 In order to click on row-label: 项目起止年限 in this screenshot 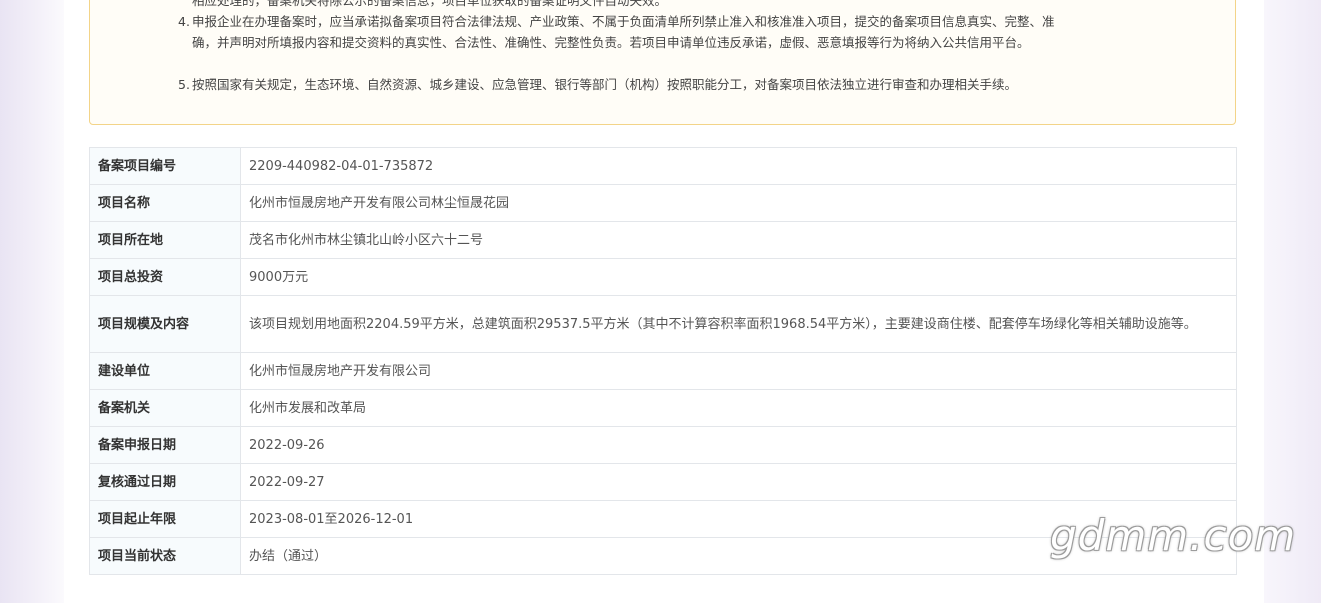, I will do `click(165, 519)`.